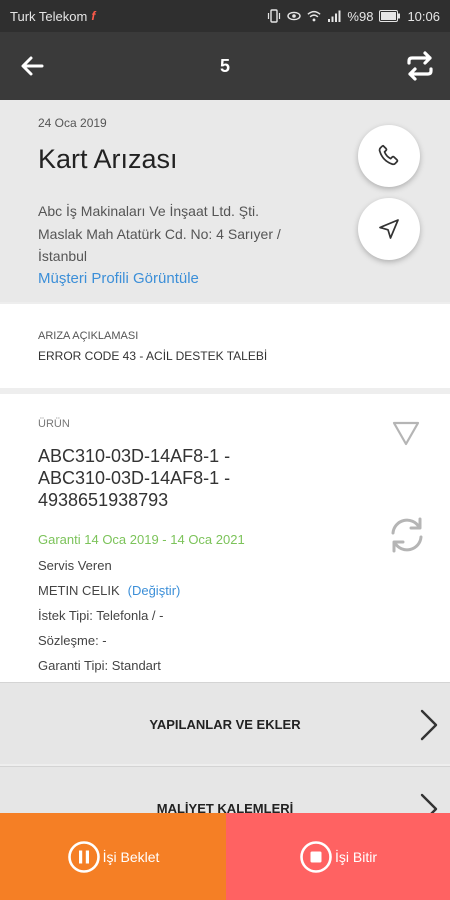 This screenshot has height=900, width=450. I want to click on product-label: ÜRÜN, so click(54, 424).